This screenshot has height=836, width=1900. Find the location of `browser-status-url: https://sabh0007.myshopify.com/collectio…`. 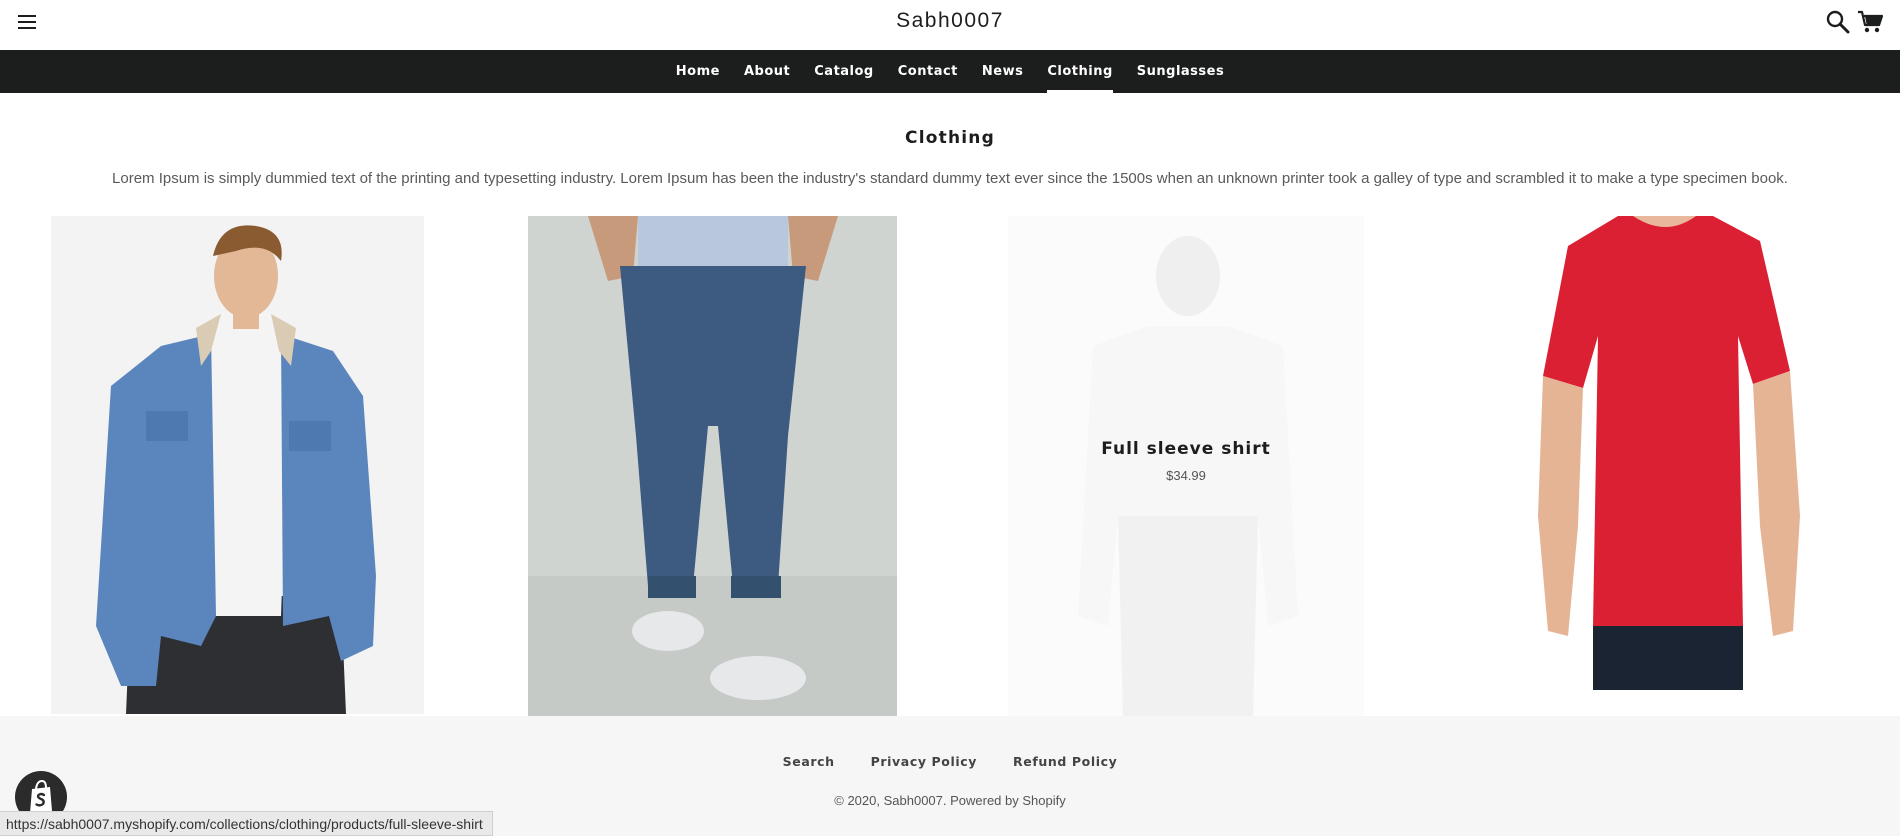

browser-status-url: https://sabh0007.myshopify.com/collectio… is located at coordinates (246, 823).